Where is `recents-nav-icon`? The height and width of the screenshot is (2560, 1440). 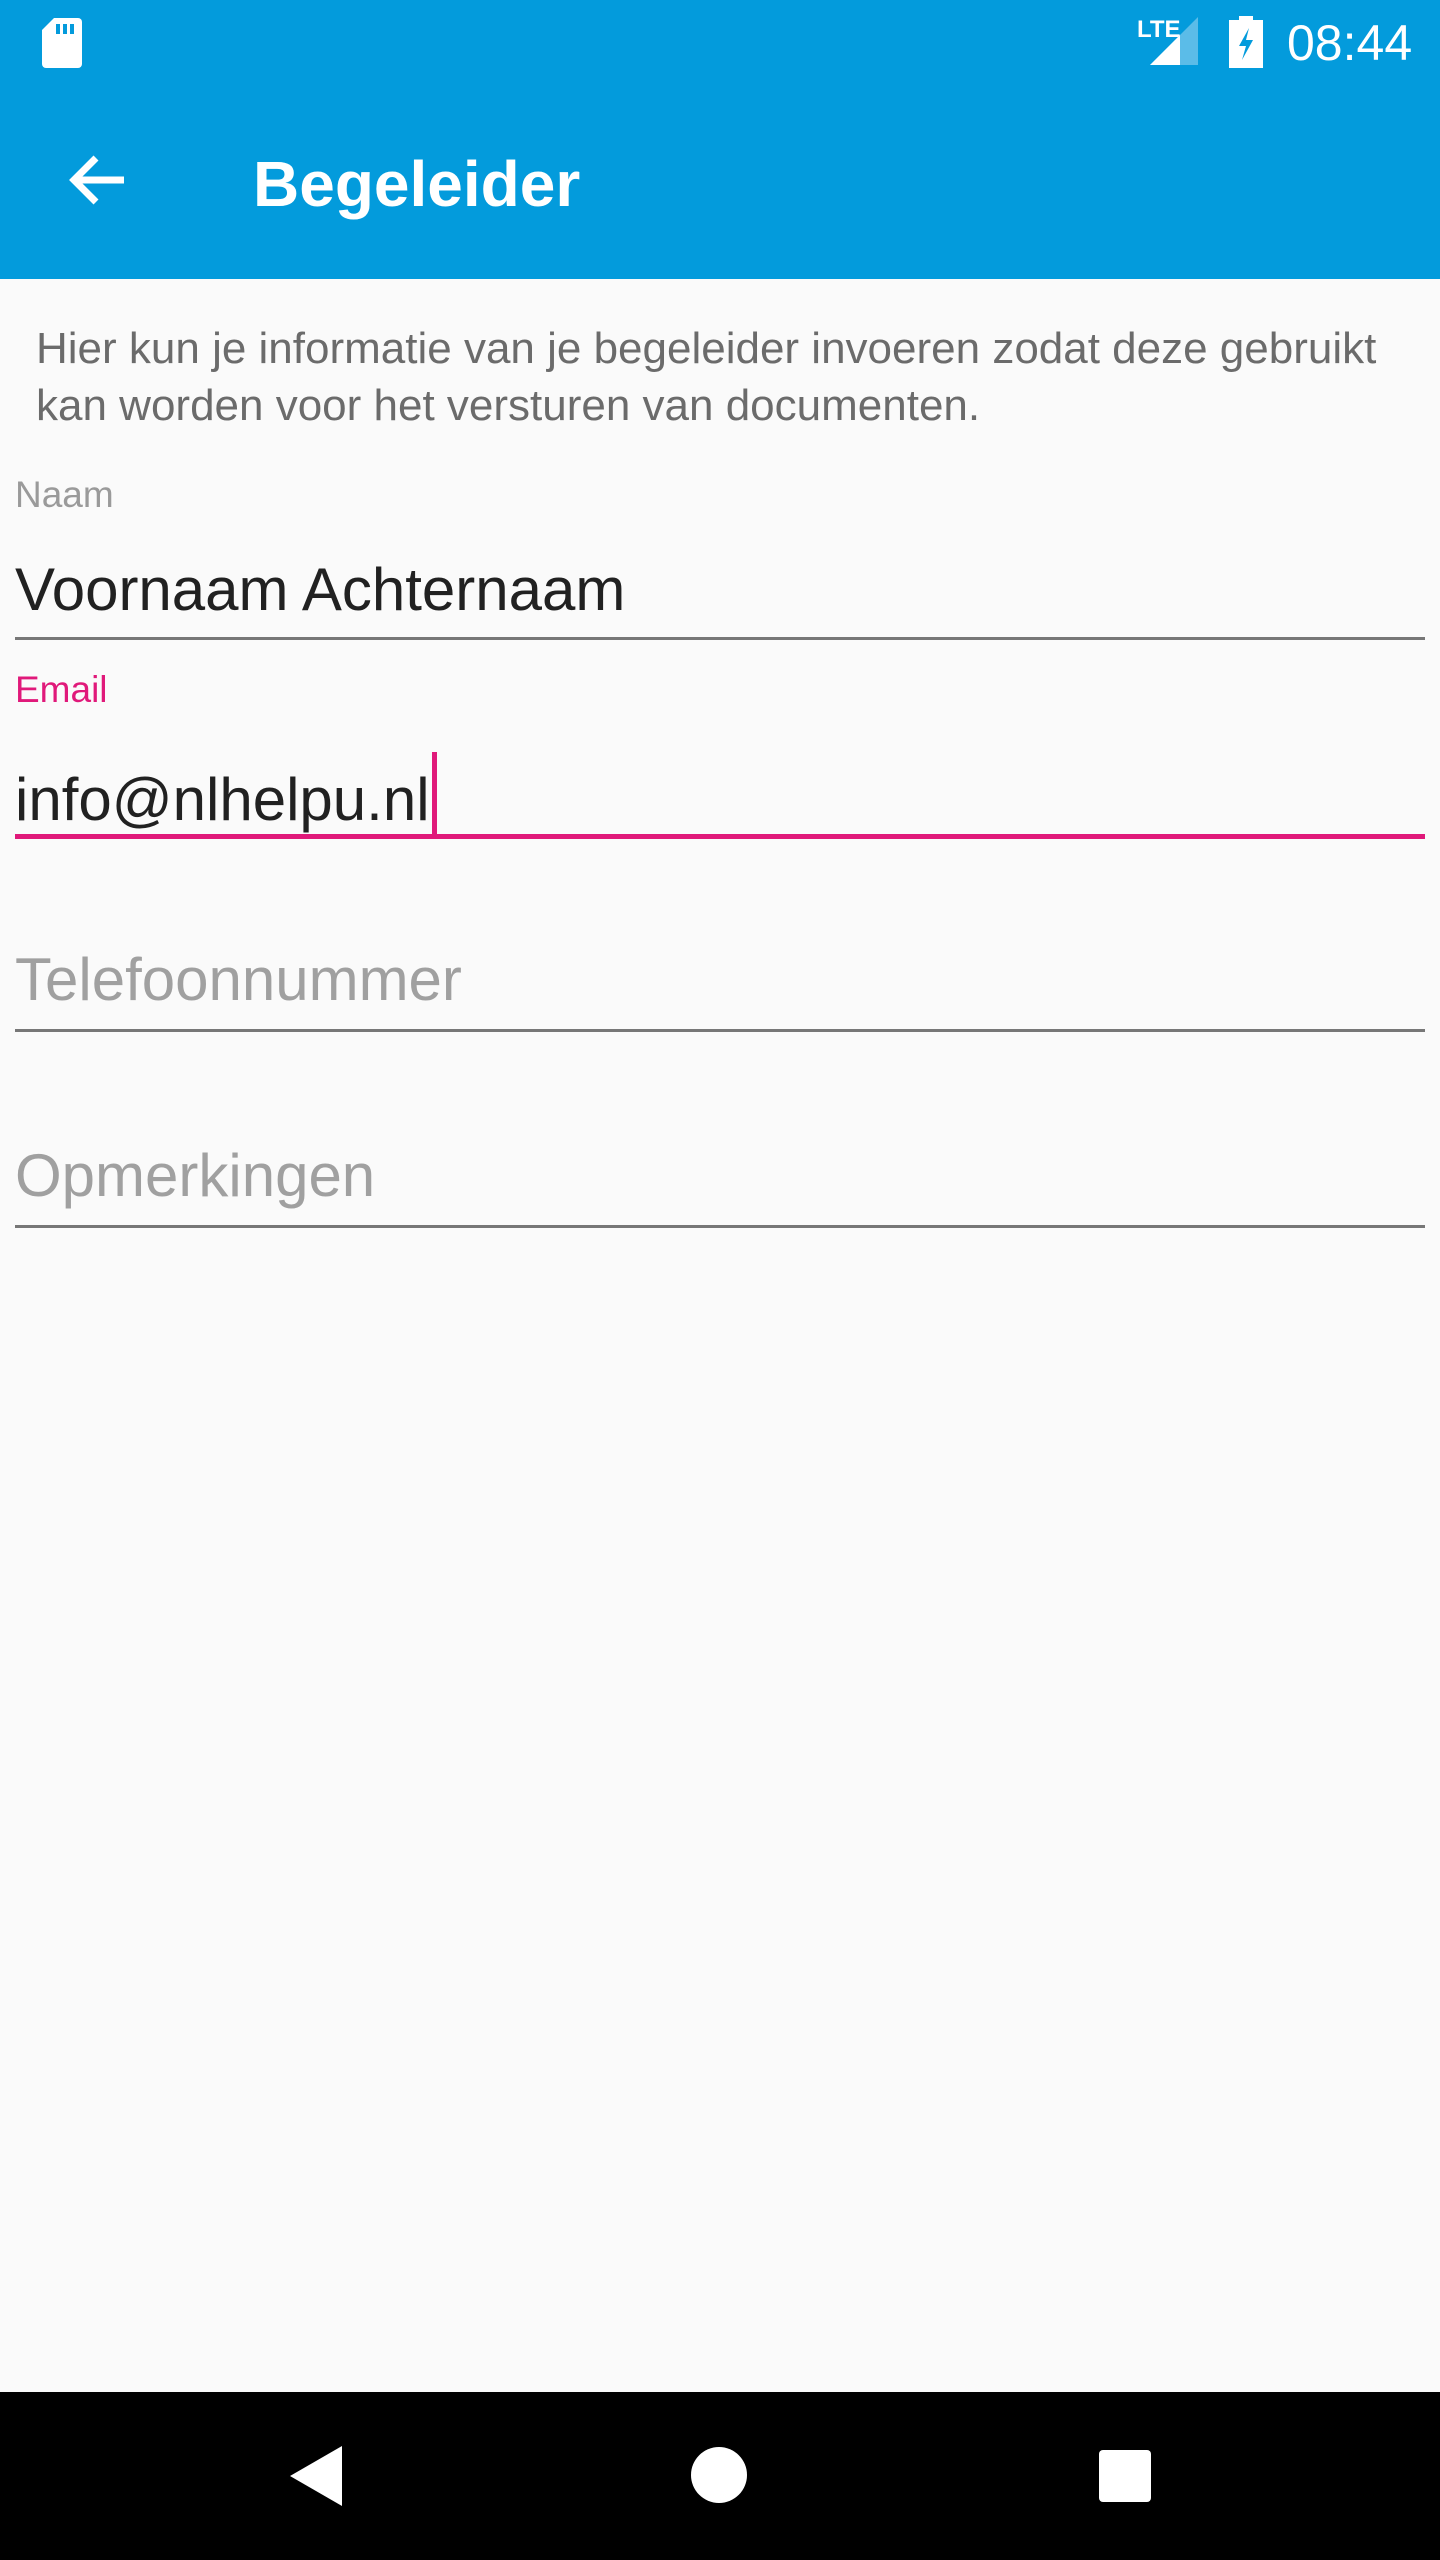 recents-nav-icon is located at coordinates (1125, 2476).